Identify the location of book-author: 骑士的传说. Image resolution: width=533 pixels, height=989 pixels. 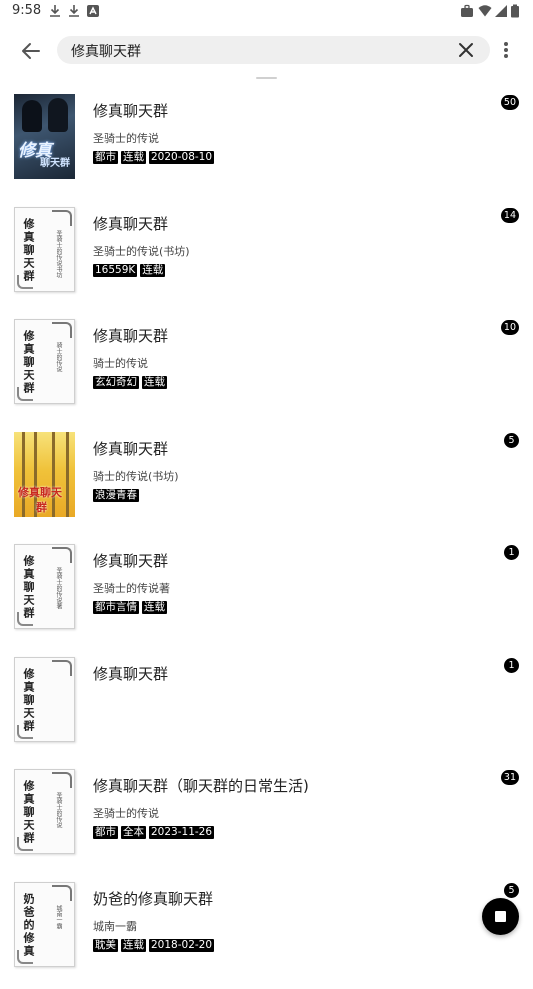
(120, 363).